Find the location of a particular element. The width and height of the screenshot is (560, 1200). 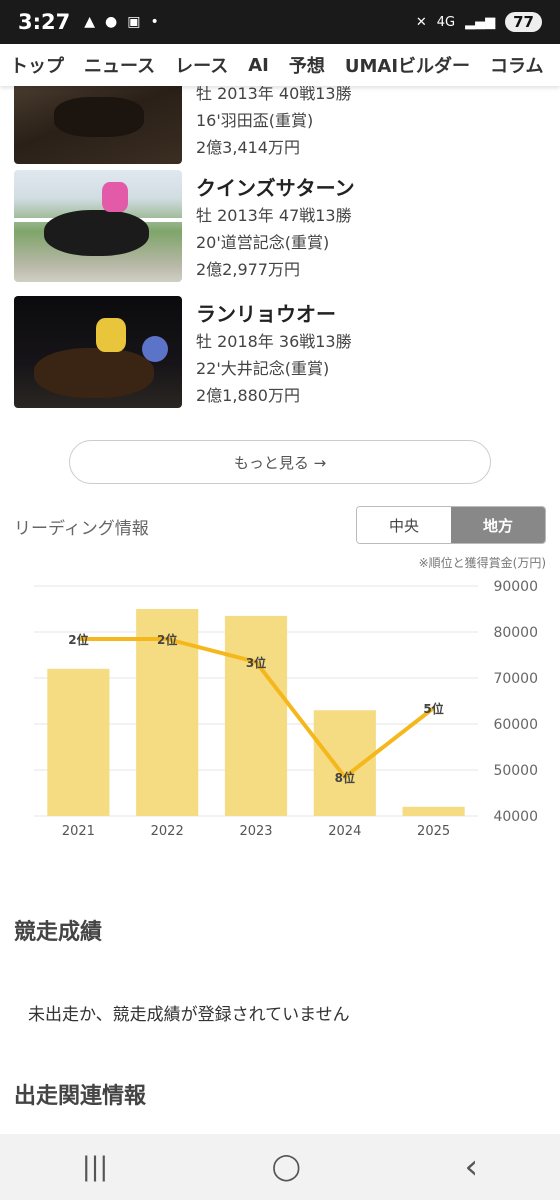

nav-item-yoso: 予想 is located at coordinates (307, 65).